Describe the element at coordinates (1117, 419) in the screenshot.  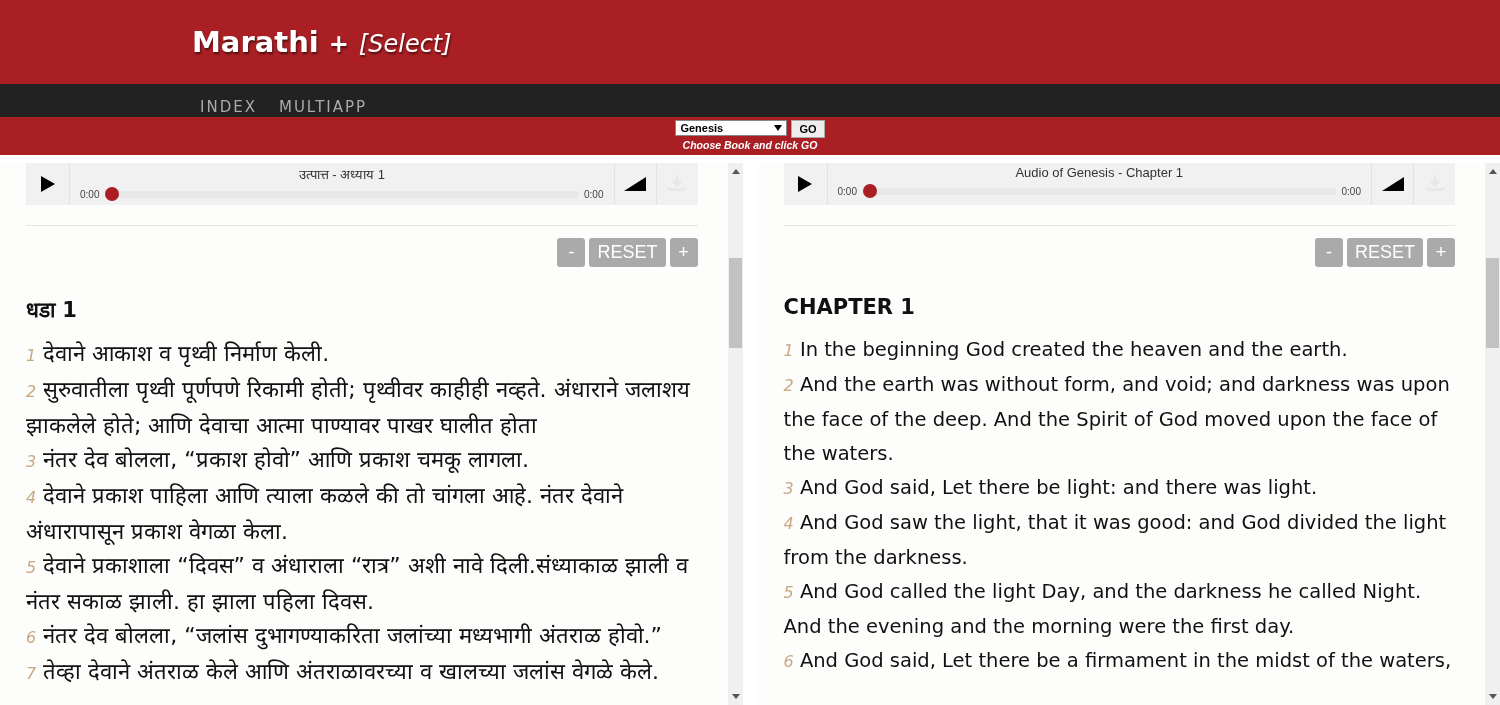
I see `verse-text: 2 And the earth was without form, and void; and darkness was upon the face of the deep. And the Spirit of God moved upon the face of the waters.` at that location.